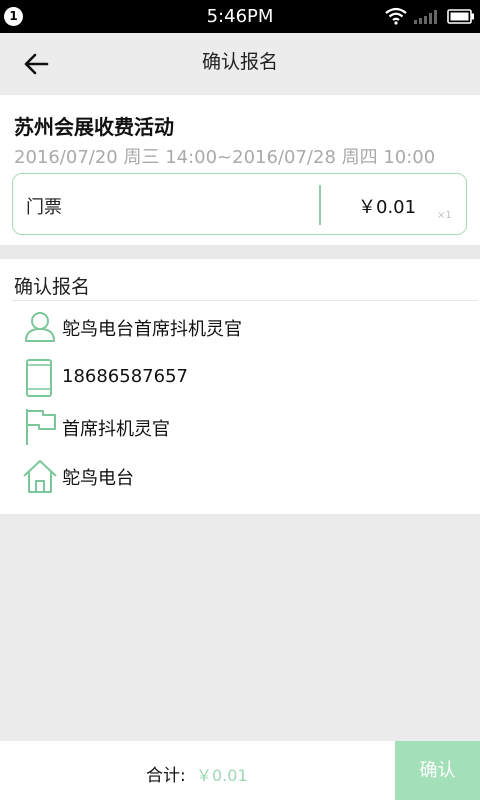 The width and height of the screenshot is (480, 800). What do you see at coordinates (94, 127) in the screenshot?
I see `event-title: 苏州会展收费活动` at bounding box center [94, 127].